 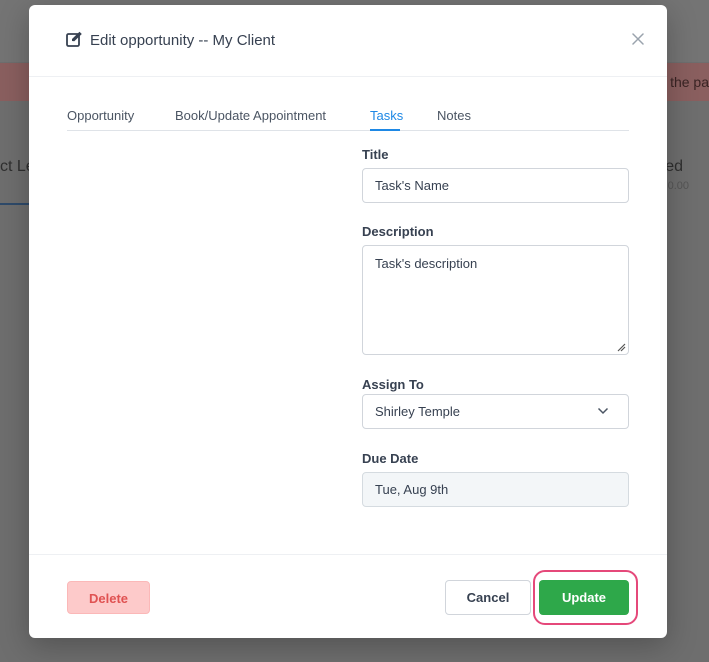 I want to click on tab-opportunity: Opportunity, so click(x=100, y=115).